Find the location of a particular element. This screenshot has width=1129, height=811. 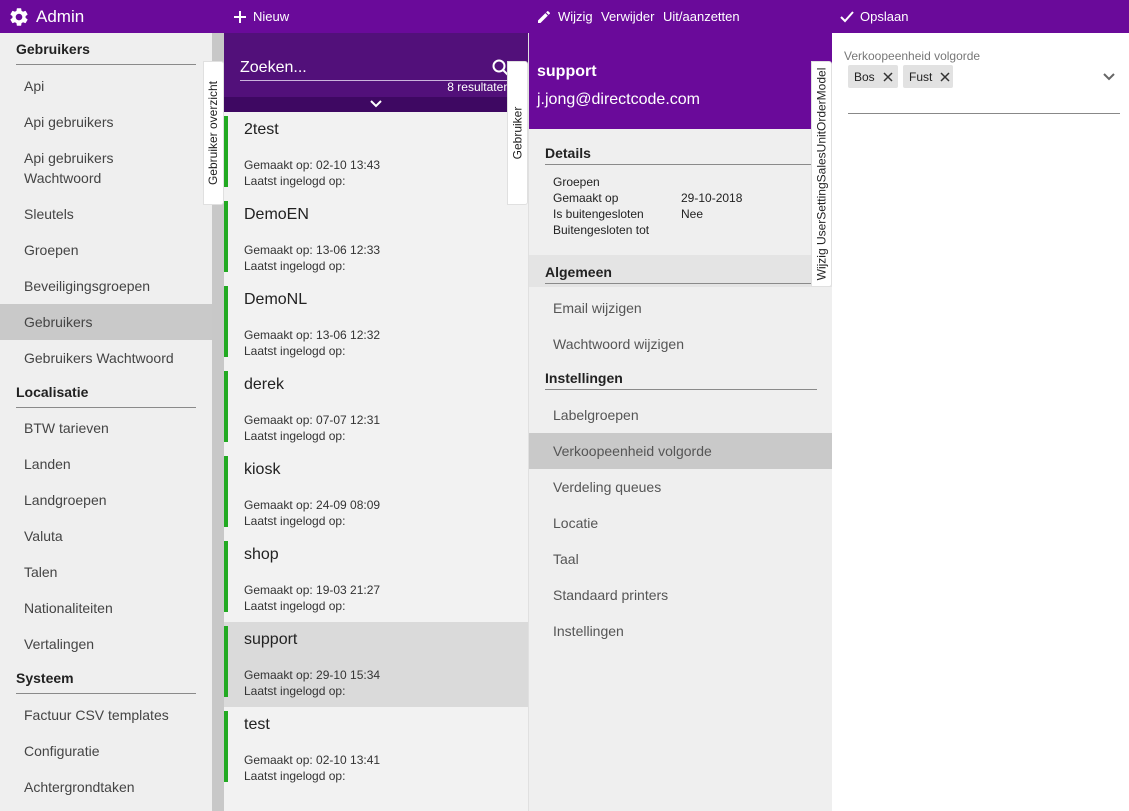

tab-edit-model-label: Wijzig UserSettingSalesUnitOrderModel is located at coordinates (821, 174).